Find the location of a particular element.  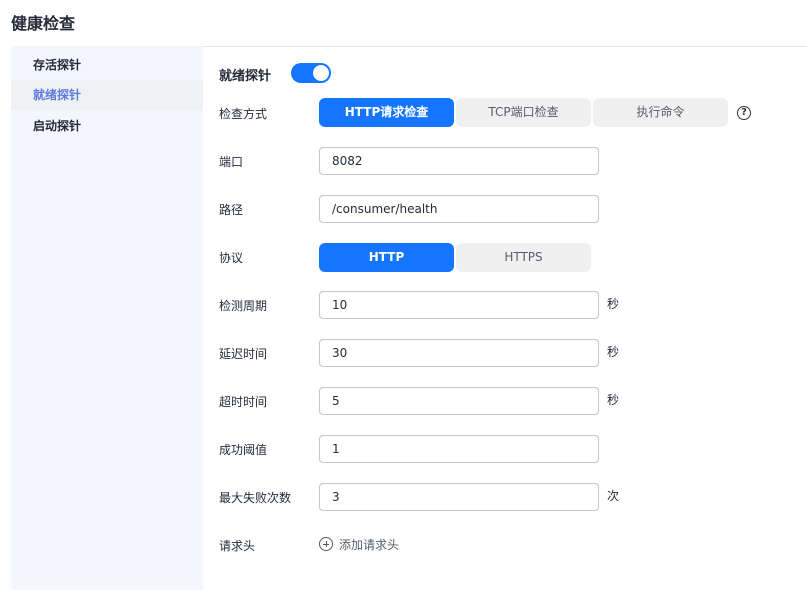

check-method-tcp-option: TCP端口检查 is located at coordinates (523, 112).